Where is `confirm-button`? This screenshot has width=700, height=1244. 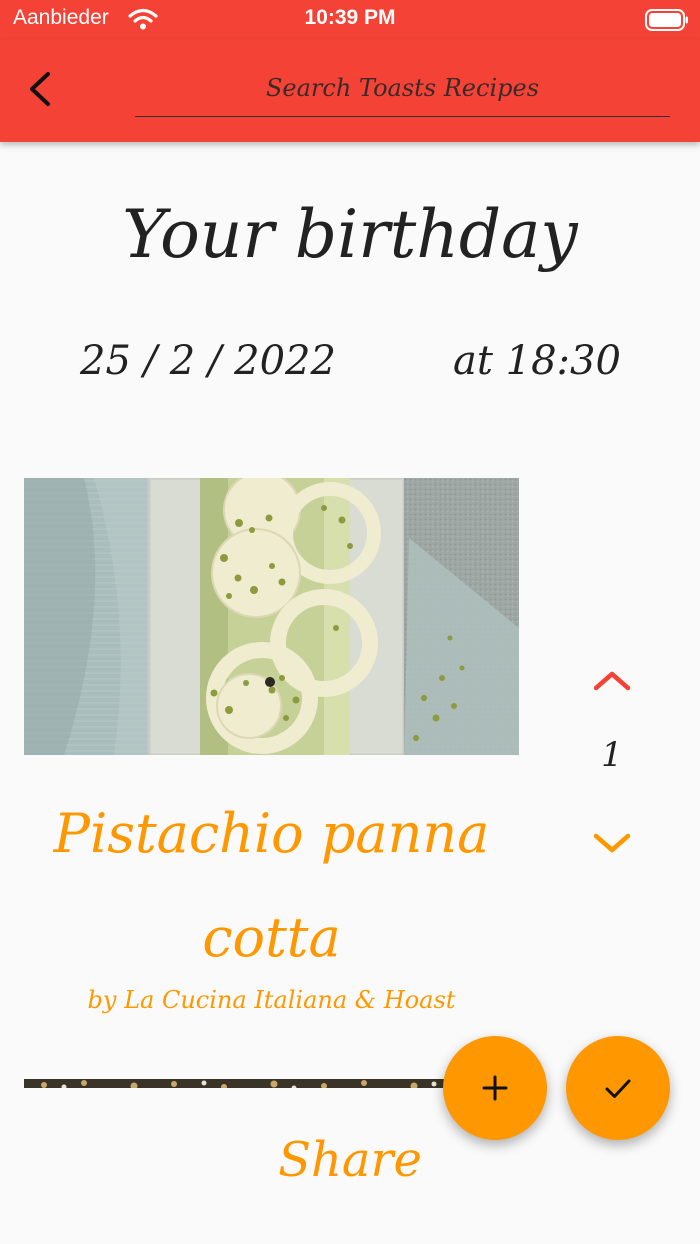
confirm-button is located at coordinates (618, 1088).